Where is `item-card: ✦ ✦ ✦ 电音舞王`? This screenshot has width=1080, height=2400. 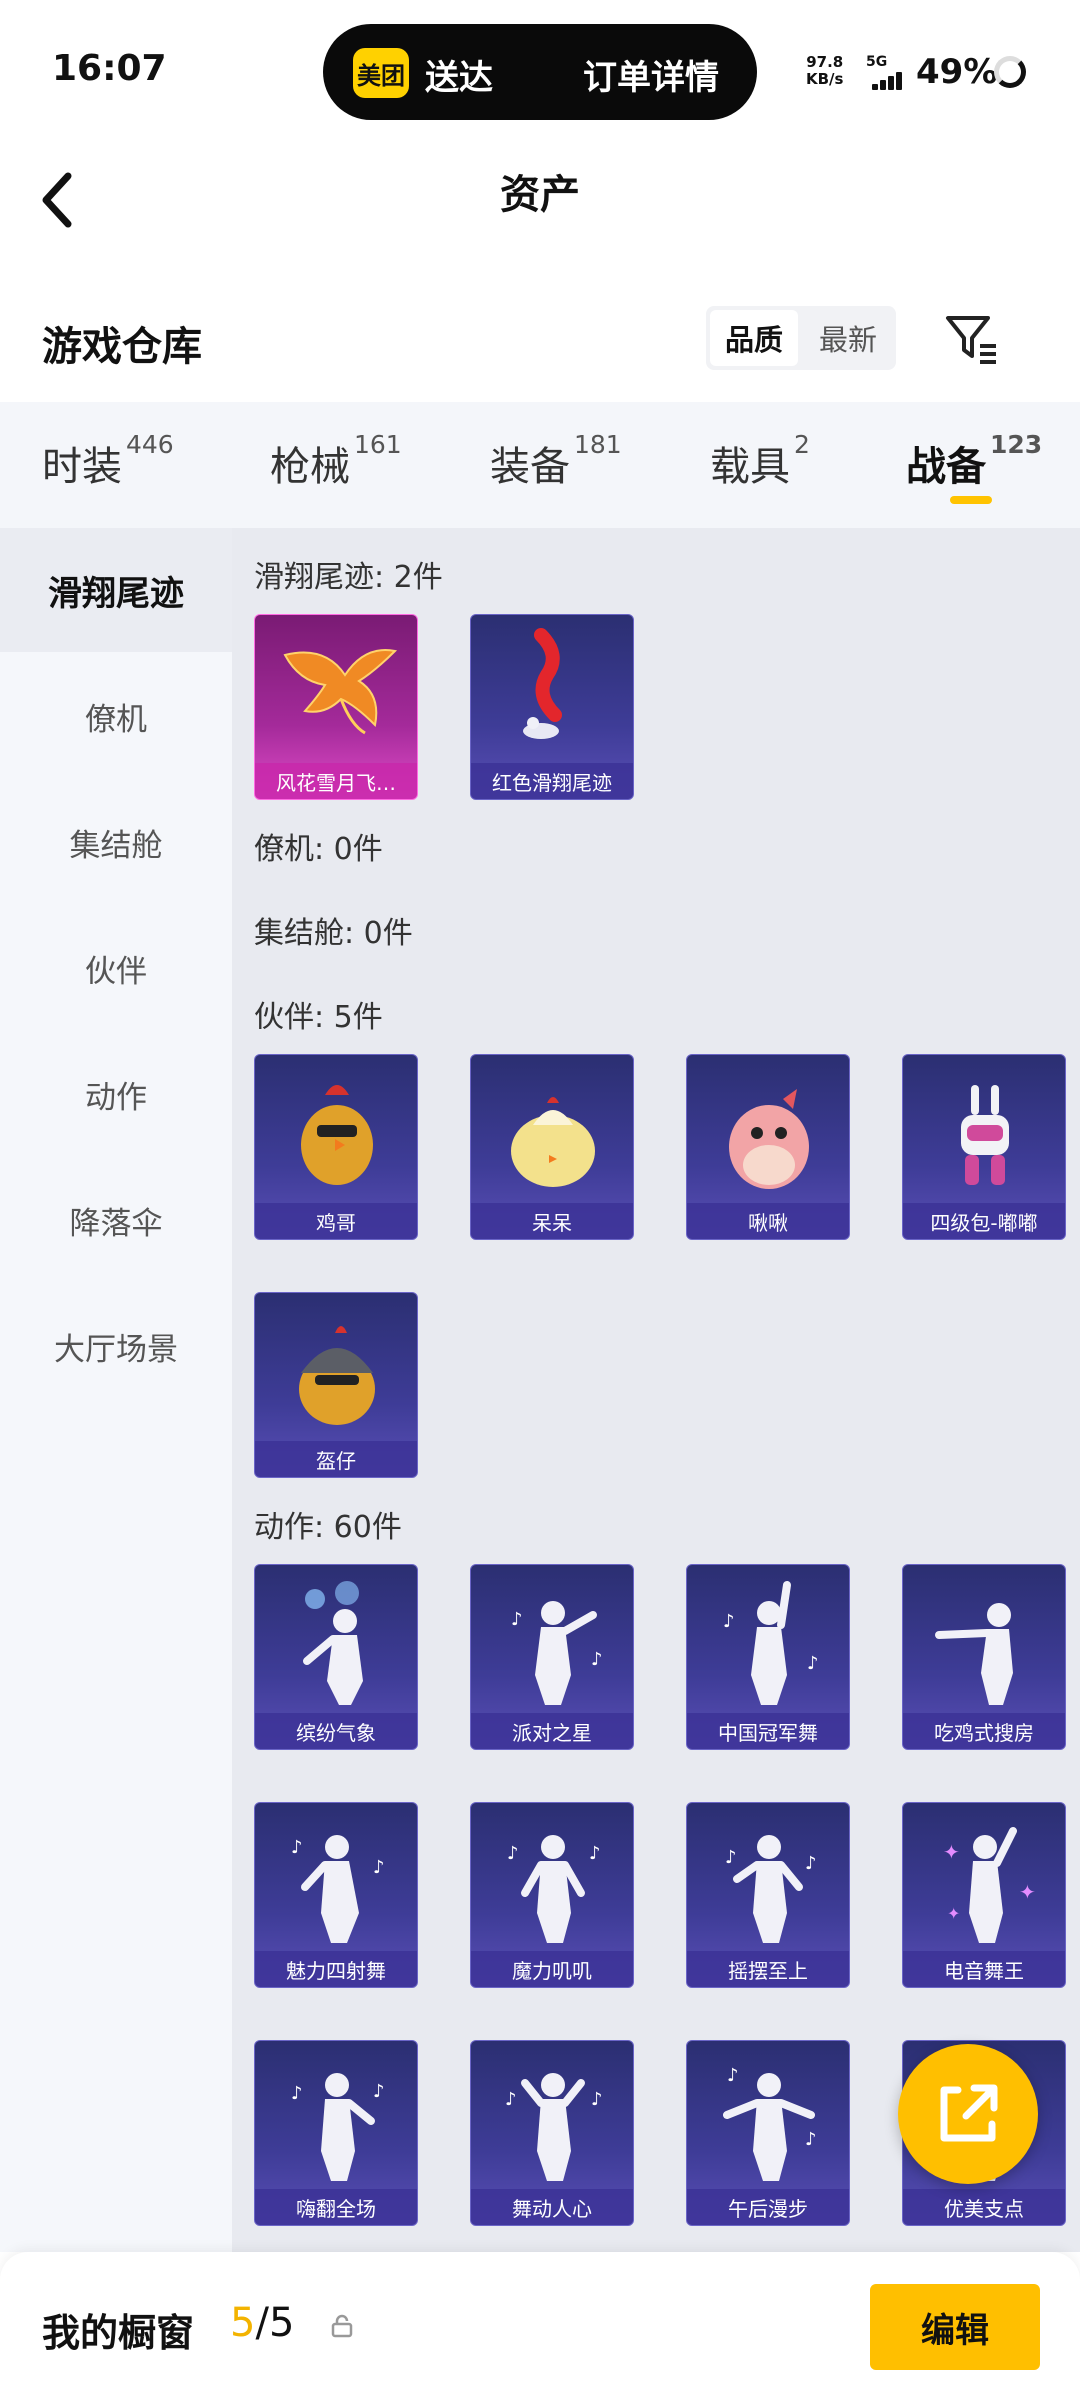 item-card: ✦ ✦ ✦ 电音舞王 is located at coordinates (984, 1895).